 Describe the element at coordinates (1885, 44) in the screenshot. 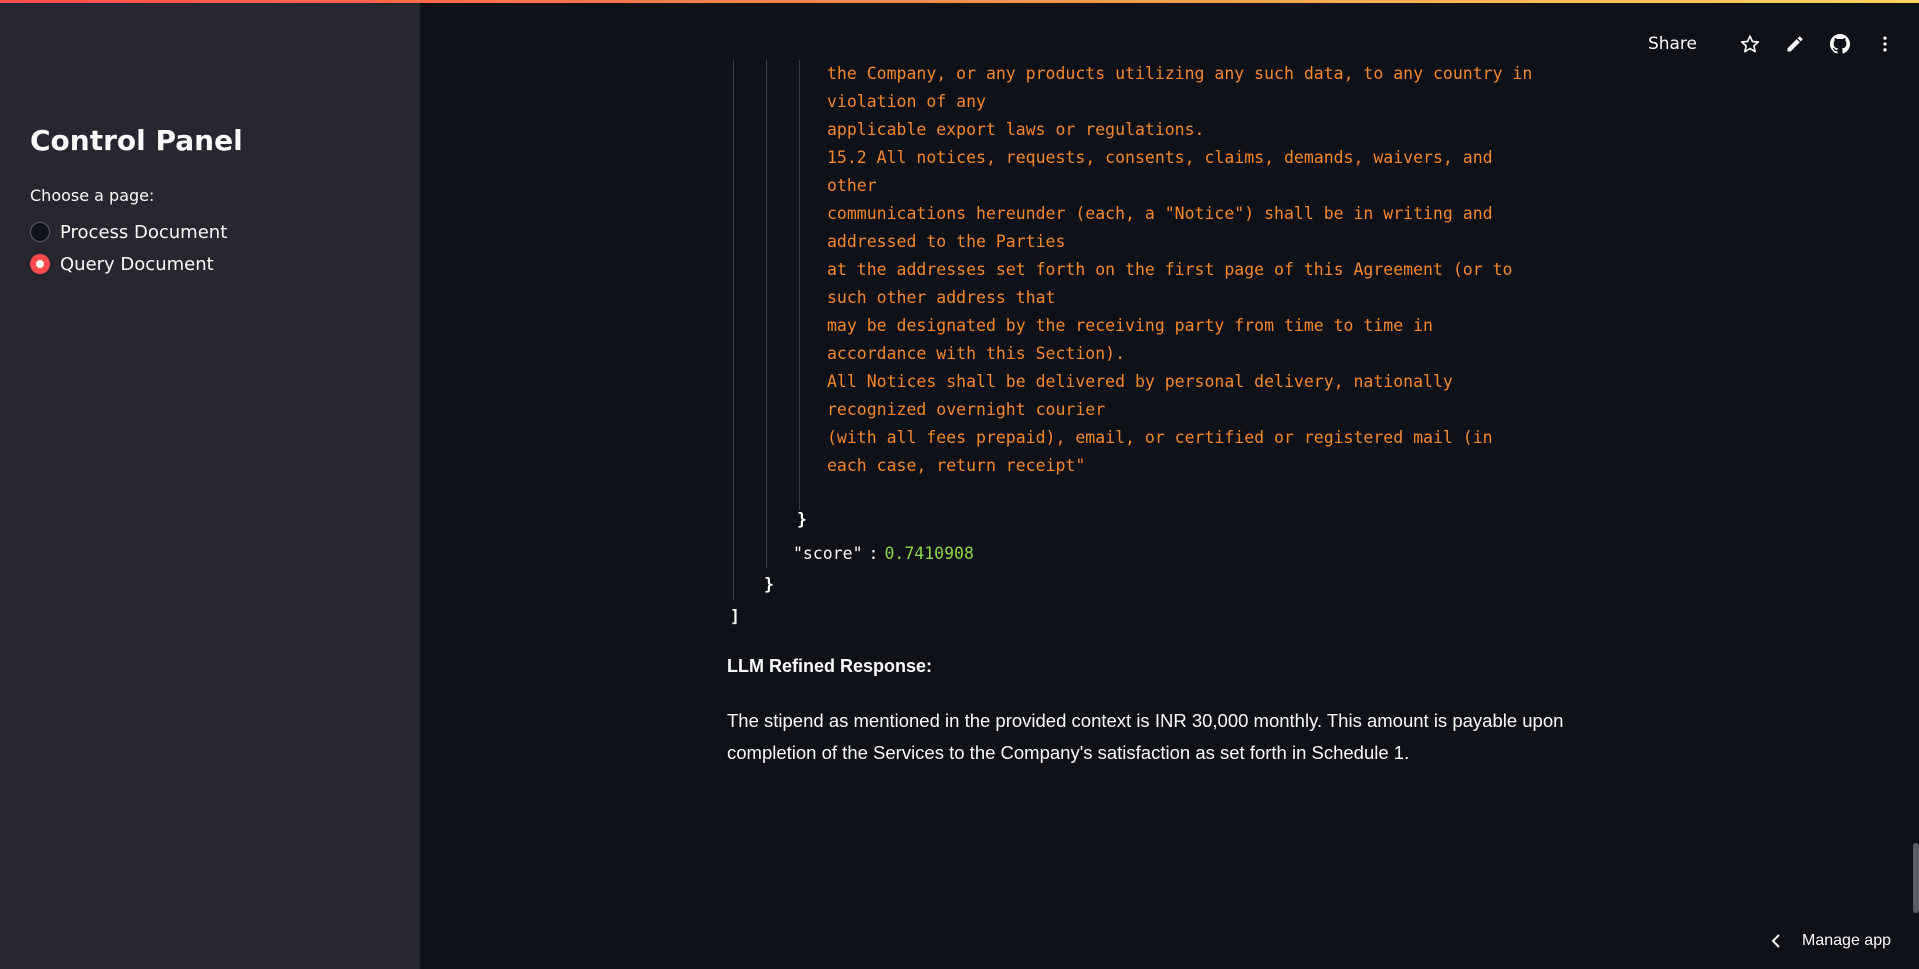

I see `more-vertical-icon` at that location.